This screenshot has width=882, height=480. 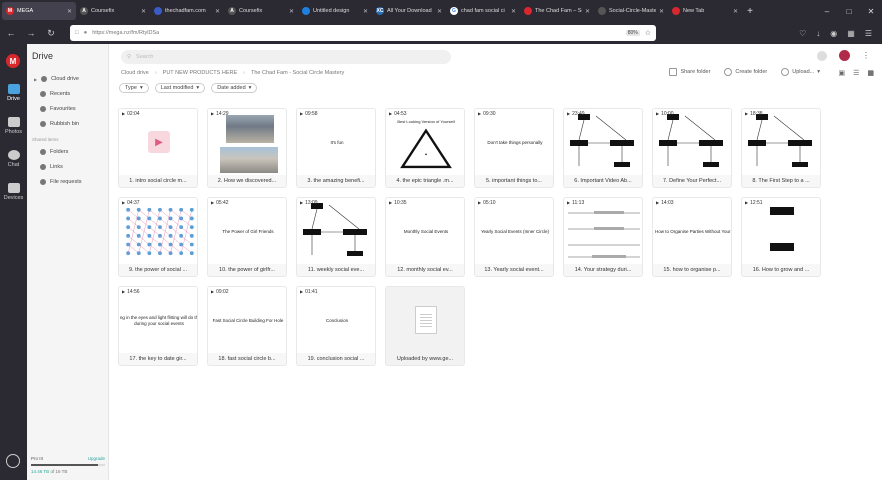 What do you see at coordinates (56, 79) in the screenshot?
I see `sidebar-item-cloud-drive: ▶ Cloud drive` at bounding box center [56, 79].